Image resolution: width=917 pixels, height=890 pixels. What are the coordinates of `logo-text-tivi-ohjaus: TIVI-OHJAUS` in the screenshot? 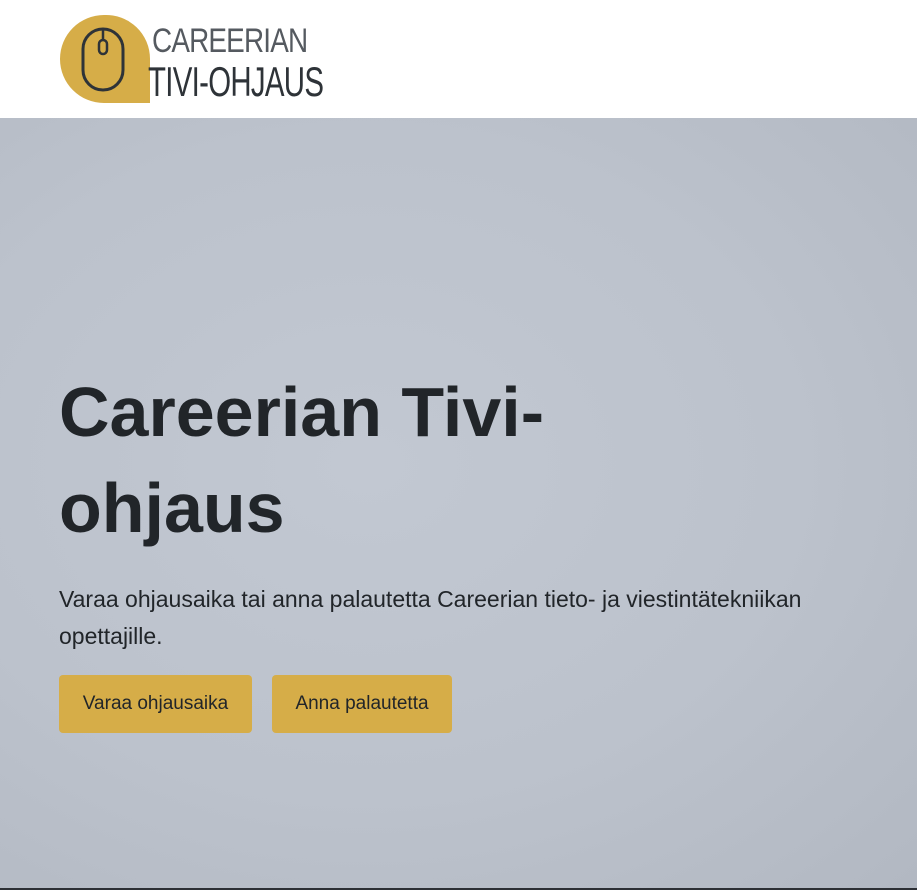 It's located at (236, 81).